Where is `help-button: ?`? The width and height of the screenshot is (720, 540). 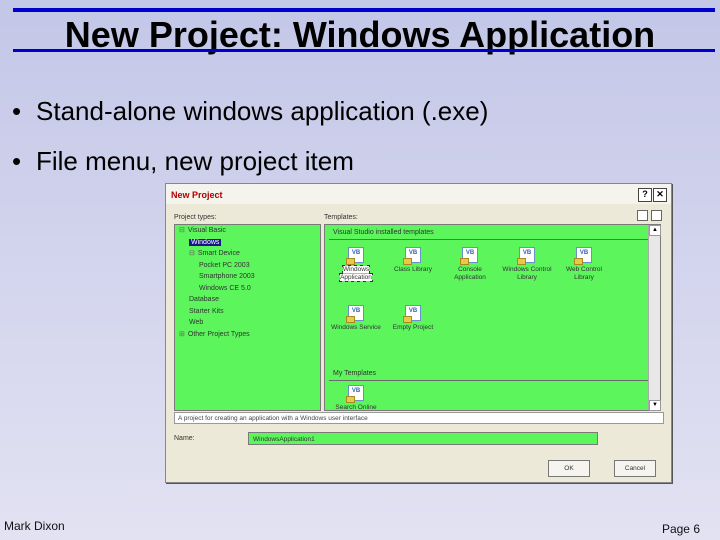 help-button: ? is located at coordinates (645, 195).